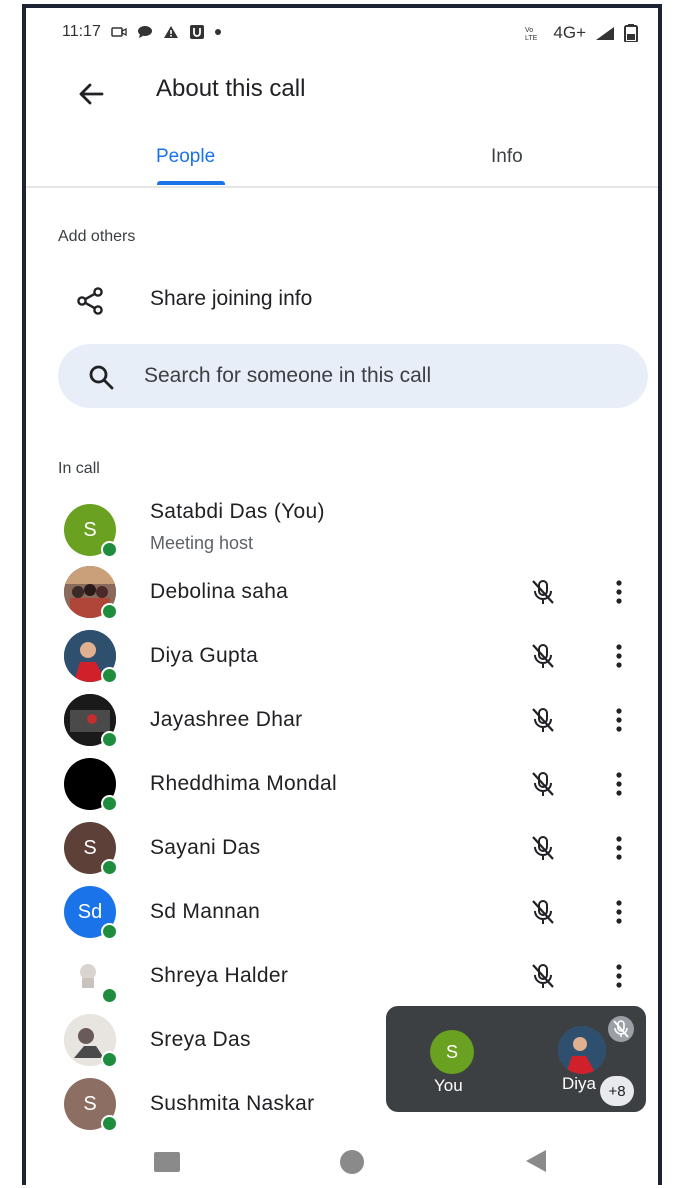 The image size is (680, 1188). Describe the element at coordinates (81, 31) in the screenshot. I see `status-time: 11:17` at that location.